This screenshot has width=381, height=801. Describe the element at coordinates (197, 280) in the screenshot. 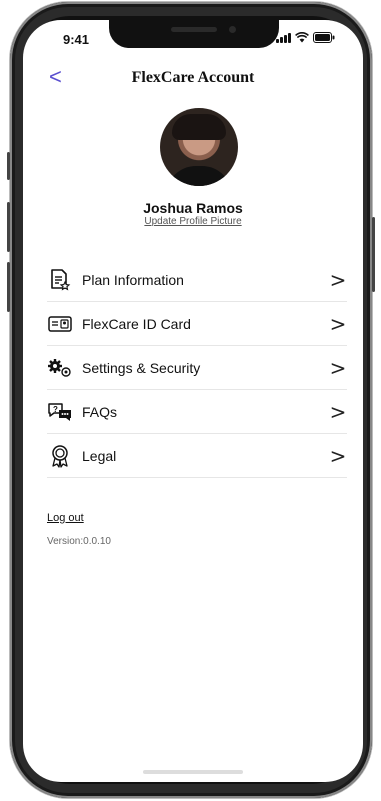

I see `menu-item-plan-information: Plan Information >` at that location.